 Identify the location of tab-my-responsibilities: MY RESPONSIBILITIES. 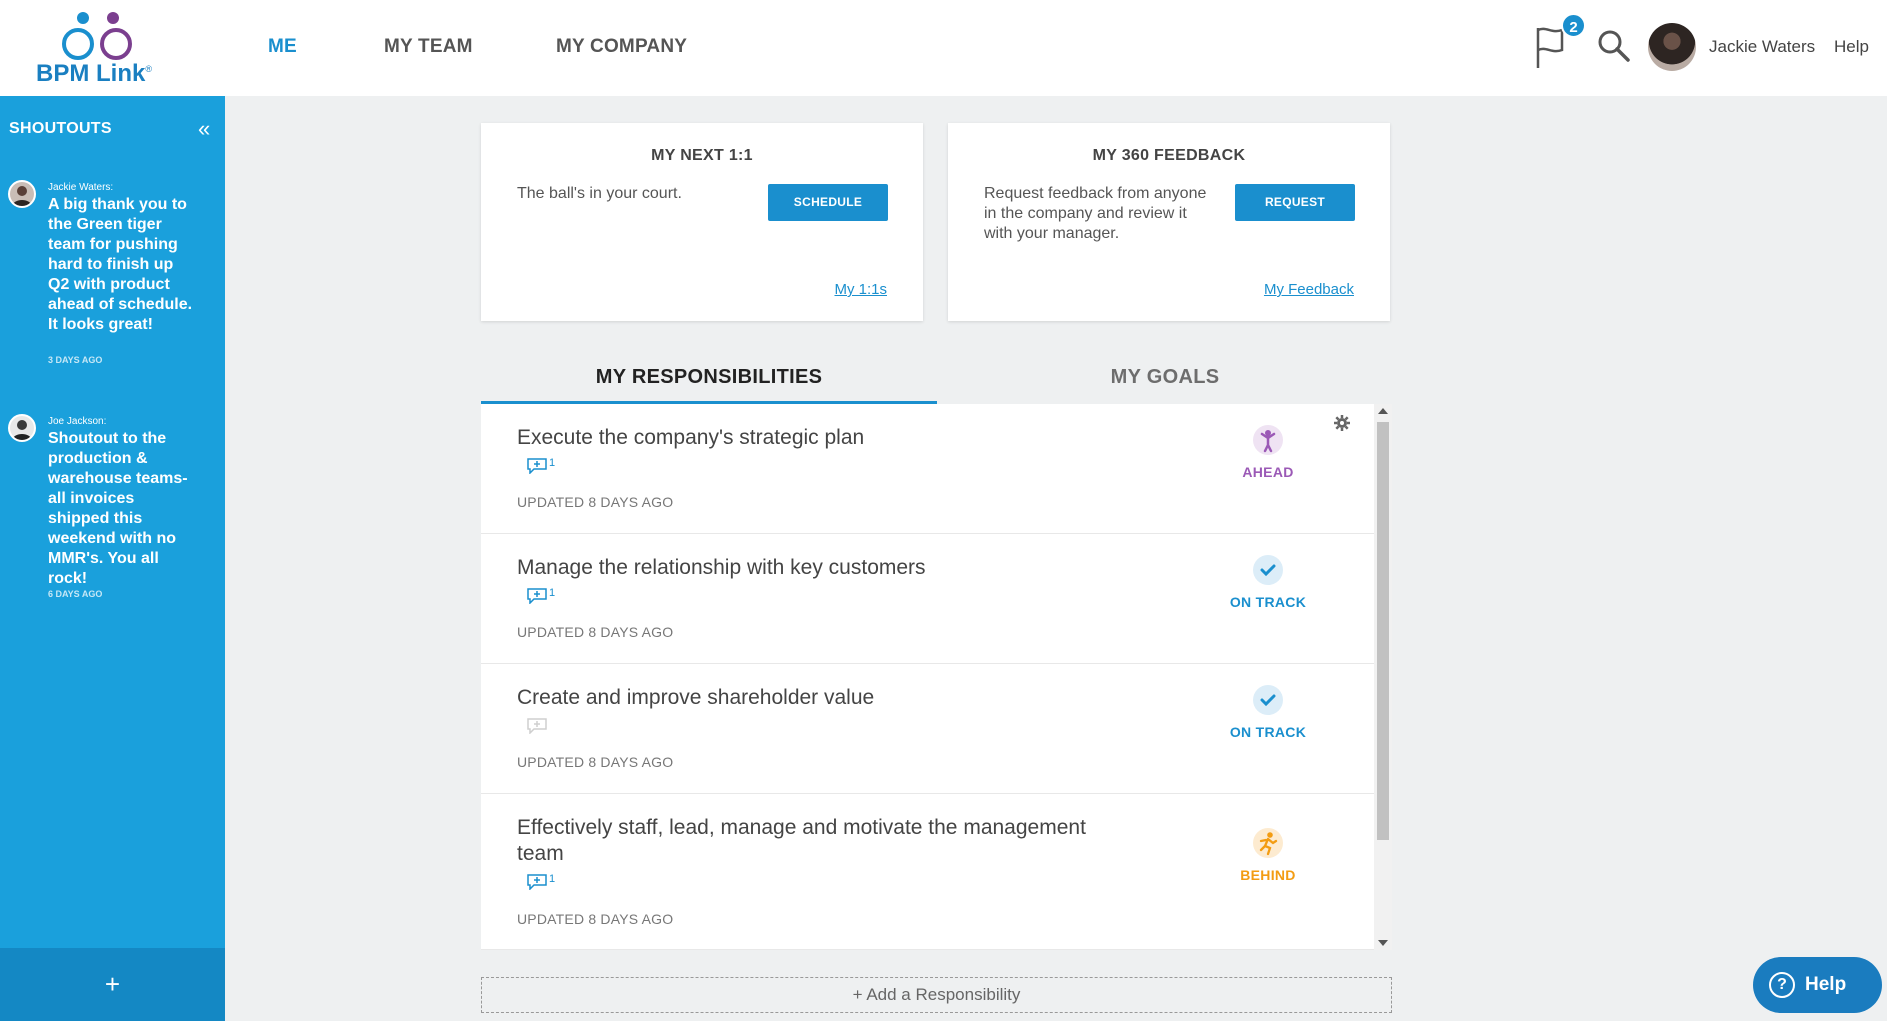
(709, 378).